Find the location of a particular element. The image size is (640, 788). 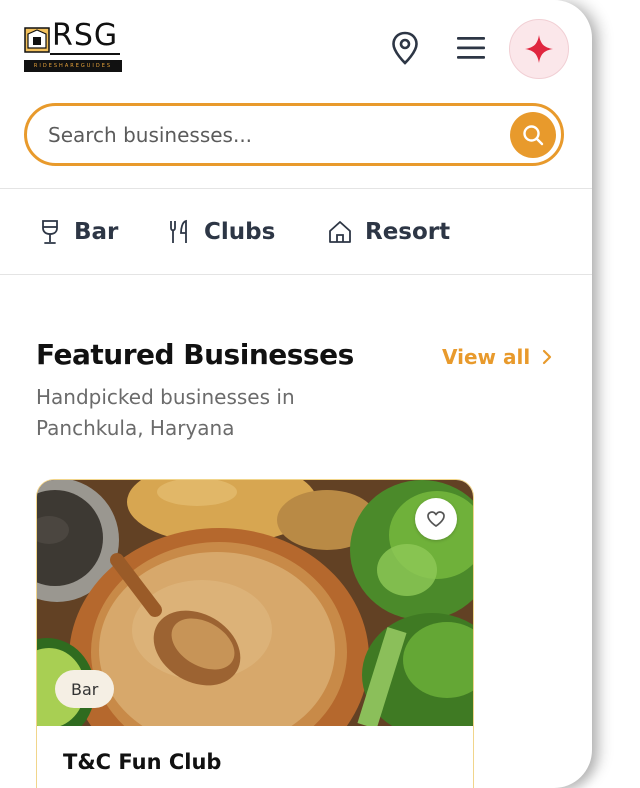

logo: RSG RIDESHAREGUIDES is located at coordinates (73, 45).